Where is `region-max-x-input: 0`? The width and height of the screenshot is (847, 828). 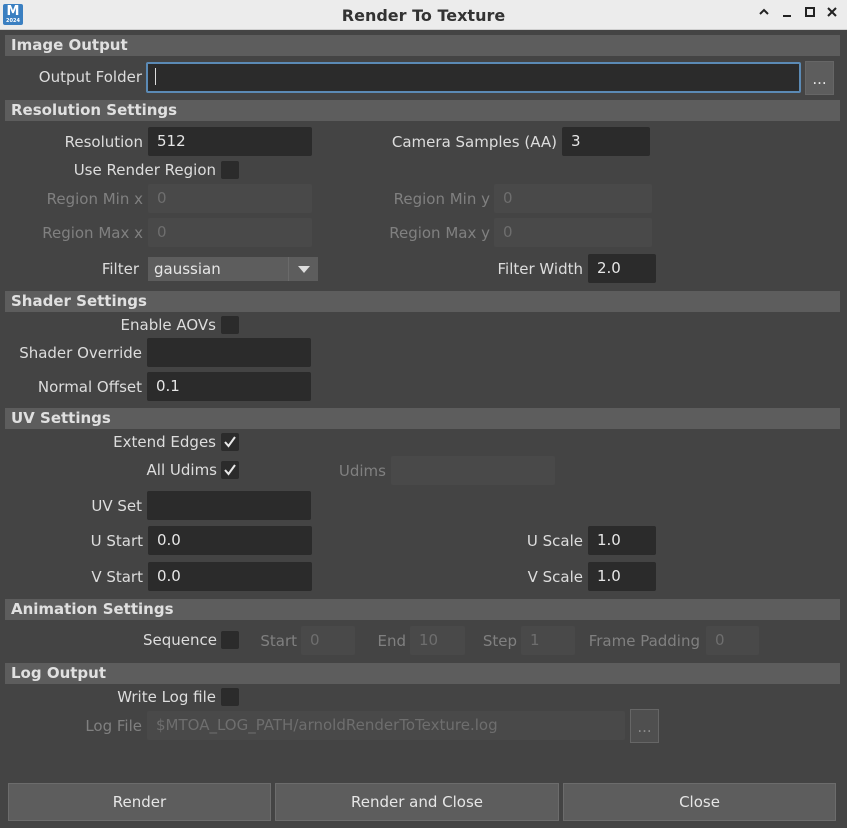
region-max-x-input: 0 is located at coordinates (230, 232).